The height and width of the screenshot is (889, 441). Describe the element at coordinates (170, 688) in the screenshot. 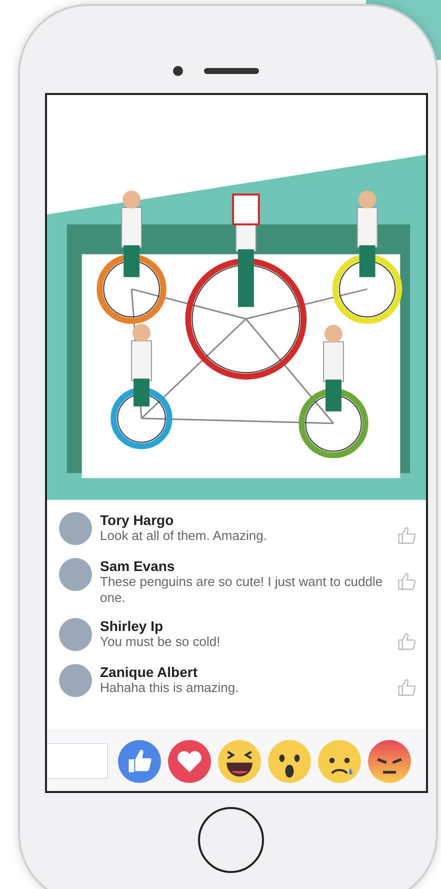

I see `comment-text: Hahaha this is amazing.` at that location.